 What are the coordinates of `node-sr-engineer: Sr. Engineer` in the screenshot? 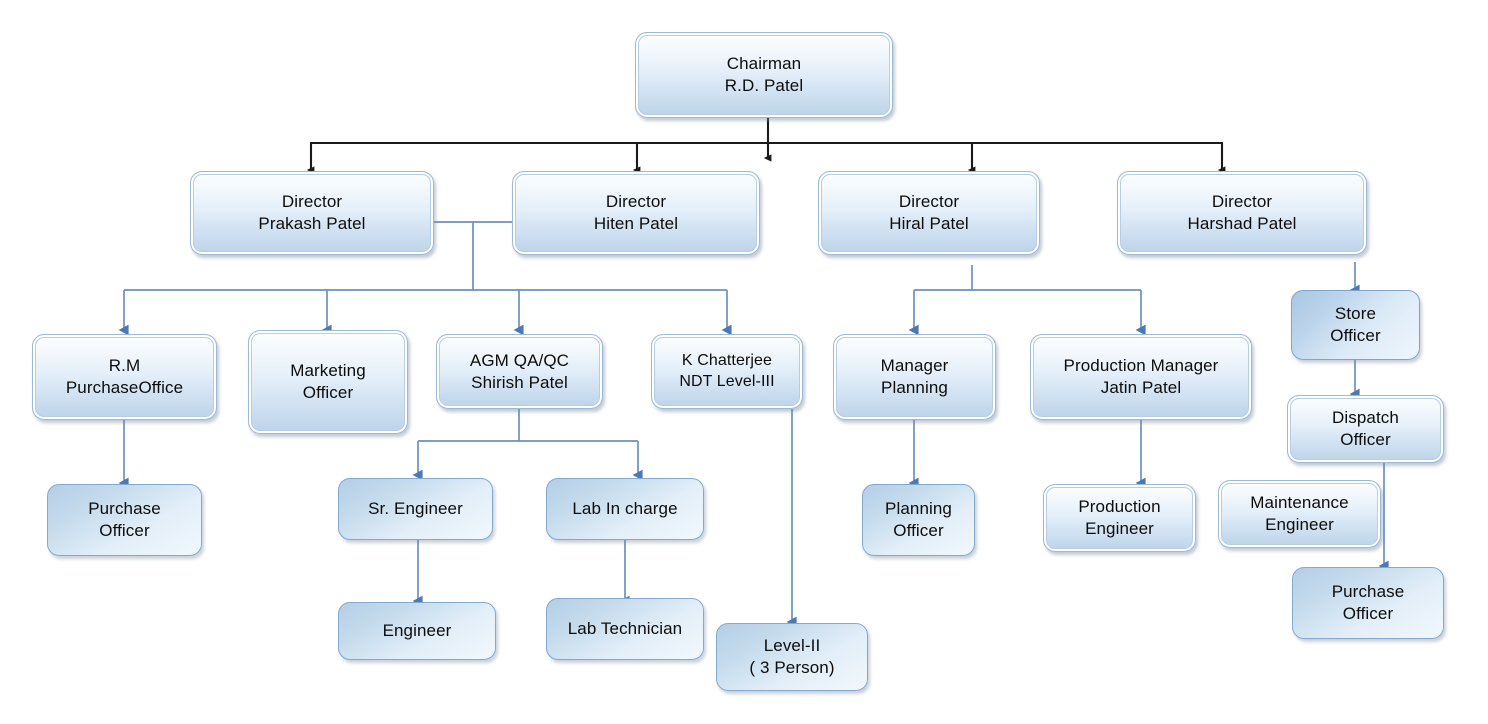 It's located at (415, 509).